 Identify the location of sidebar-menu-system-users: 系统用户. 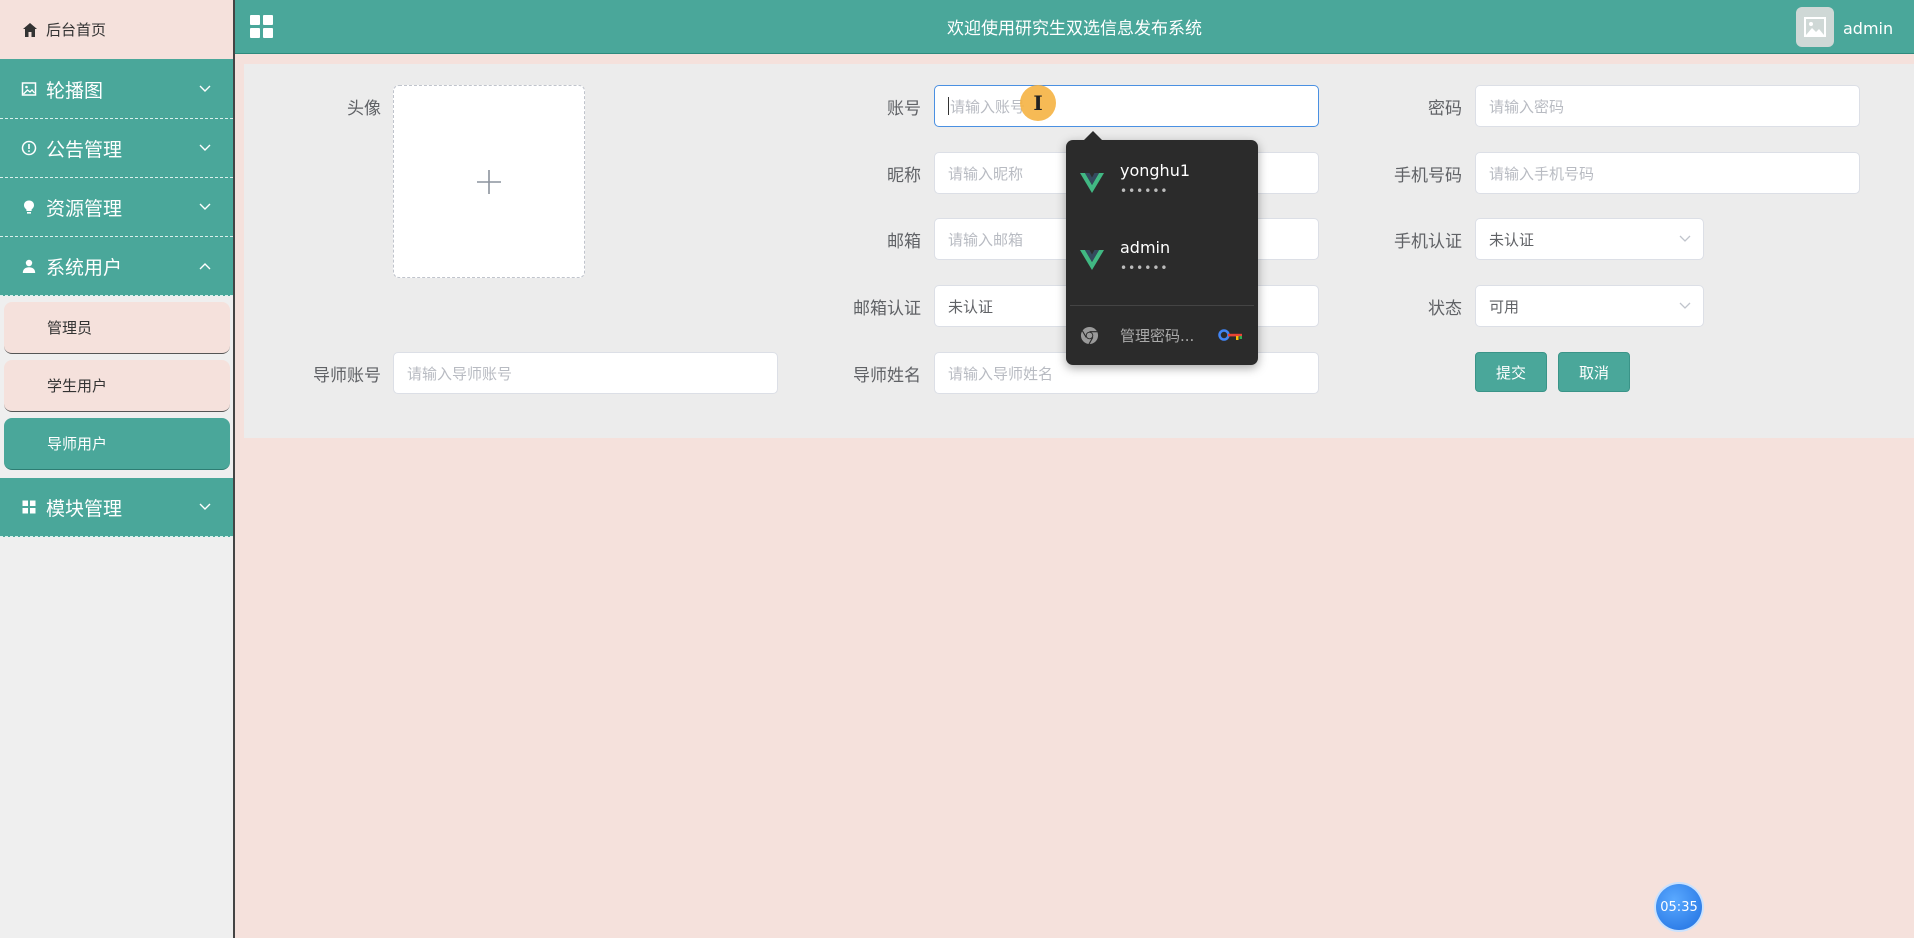
(116, 266).